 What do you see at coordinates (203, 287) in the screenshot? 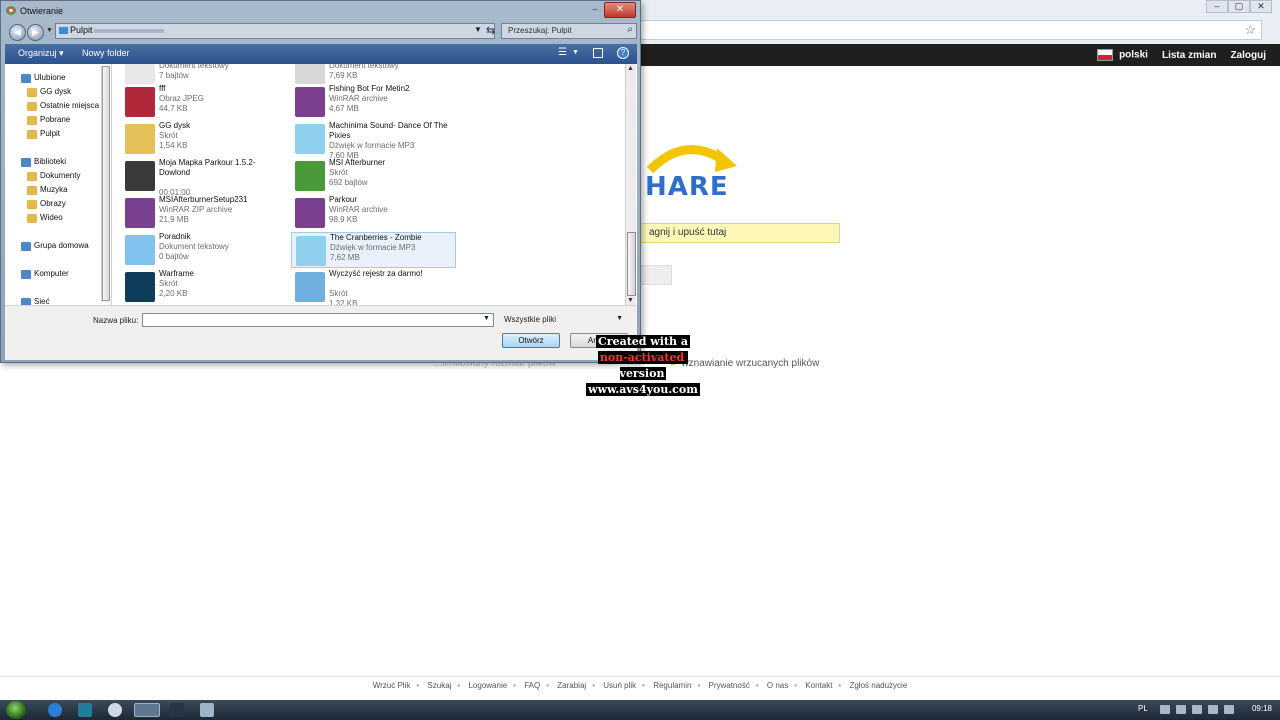
I see `file-item: Warframe Skrót 2,20 KB` at bounding box center [203, 287].